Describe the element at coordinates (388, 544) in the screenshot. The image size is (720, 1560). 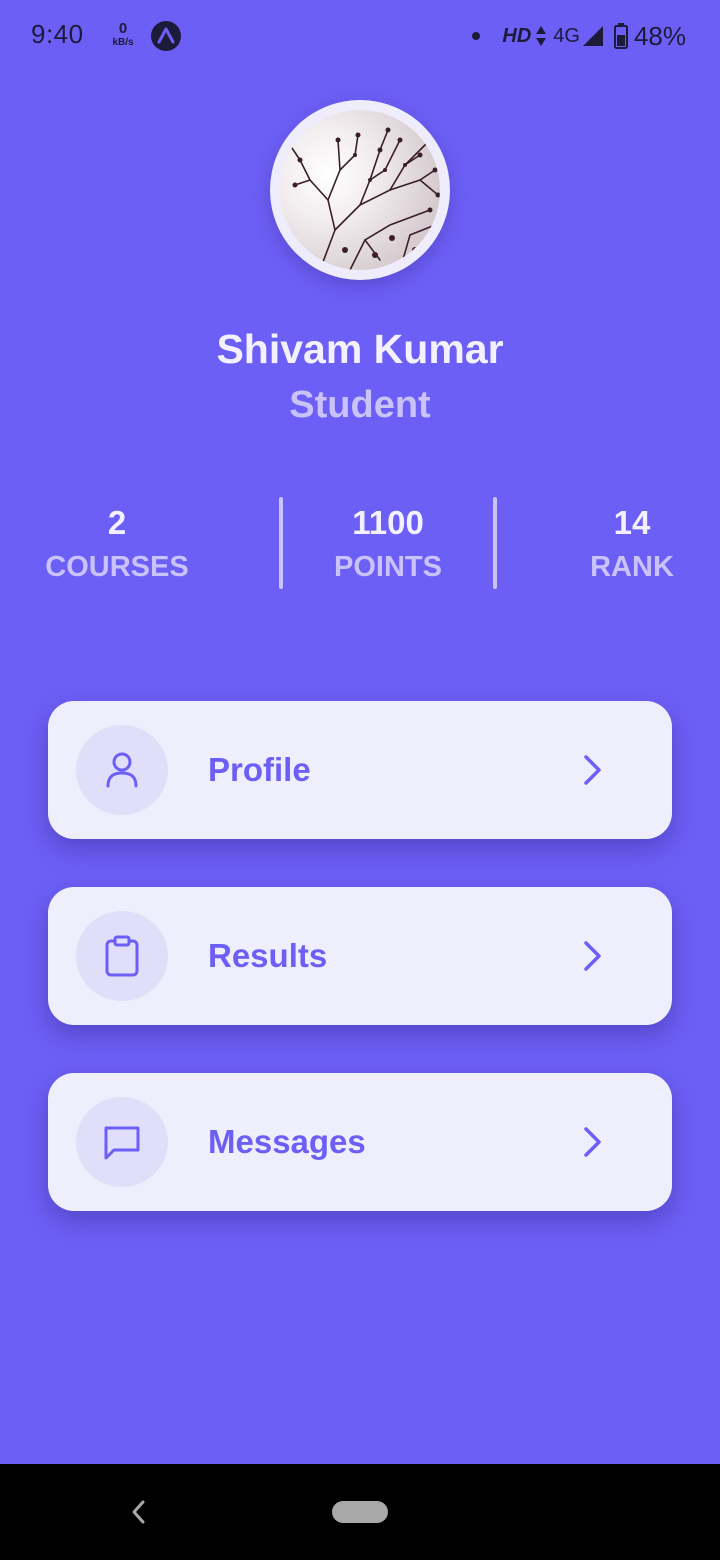
I see `stat-points: 1100 POINTS` at that location.